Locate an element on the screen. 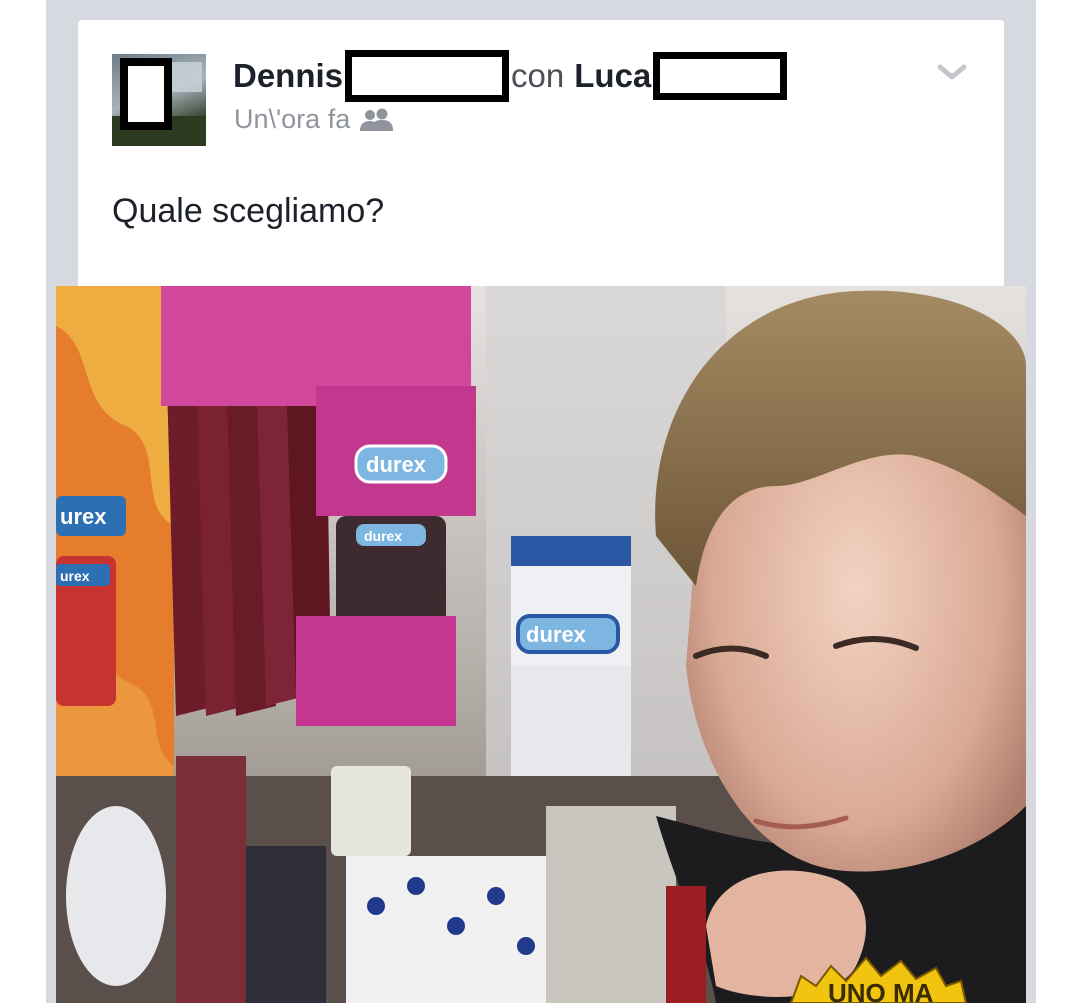 The width and height of the screenshot is (1080, 1003). censored-surname-author is located at coordinates (427, 76).